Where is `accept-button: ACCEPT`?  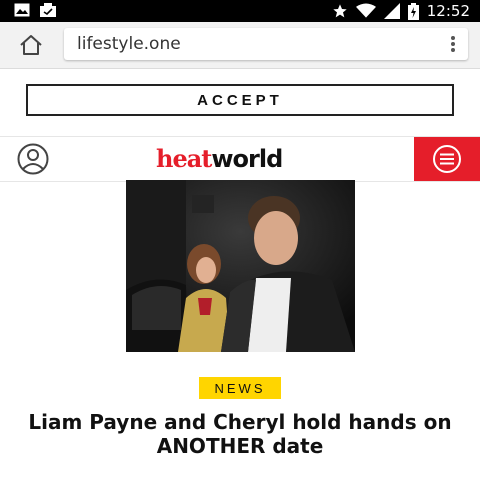 accept-button: ACCEPT is located at coordinates (240, 100).